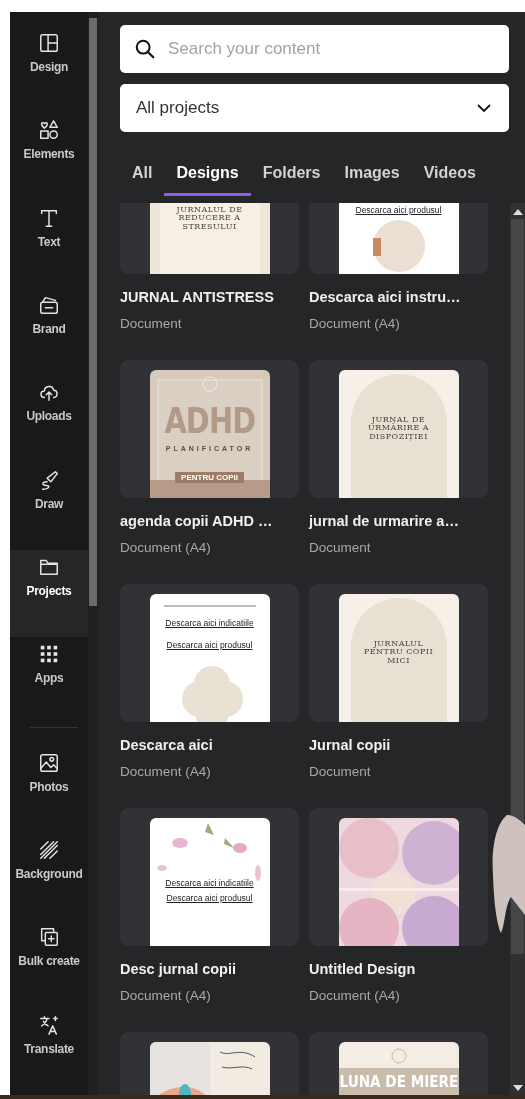  Describe the element at coordinates (209, 420) in the screenshot. I see `thumbnail-text: ADHD` at that location.